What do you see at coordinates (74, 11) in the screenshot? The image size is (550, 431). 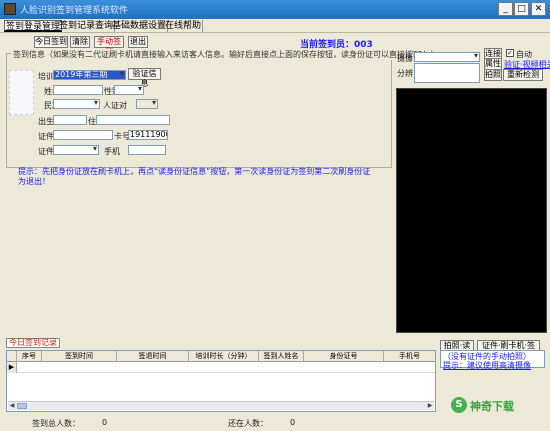 I see `window-title: 人脸识别签到管理系统软件` at bounding box center [74, 11].